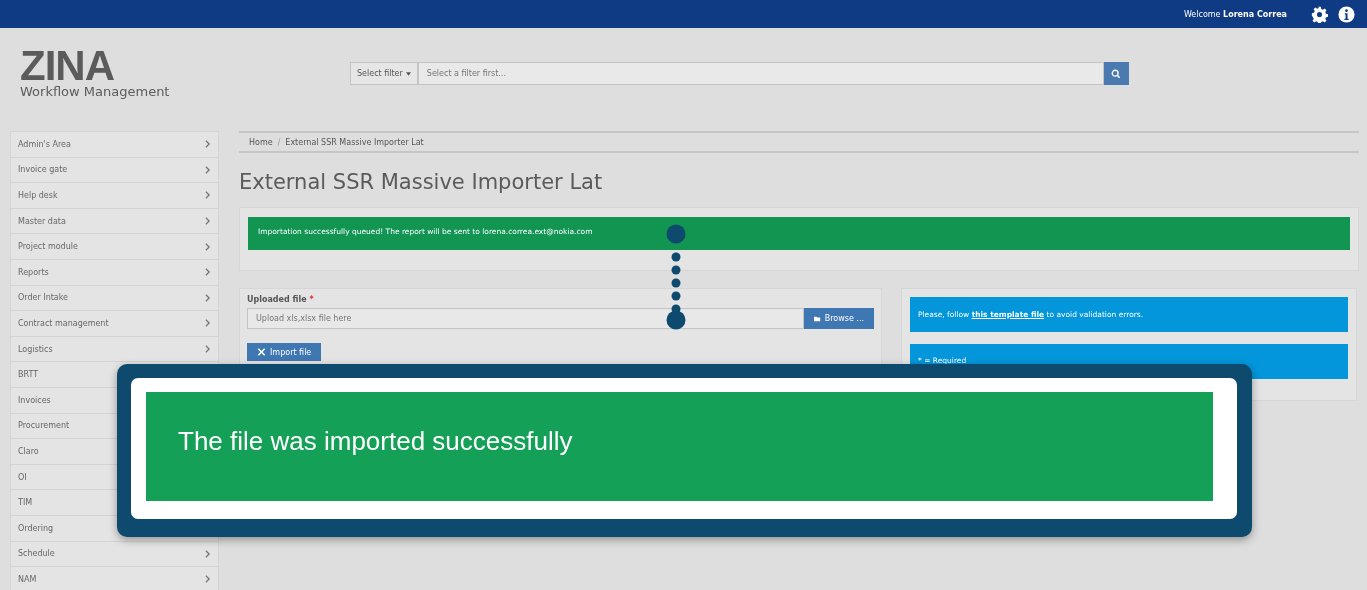 Image resolution: width=1367 pixels, height=590 pixels. Describe the element at coordinates (1235, 14) in the screenshot. I see `welcome-text: Welcome Lorena Correa` at that location.